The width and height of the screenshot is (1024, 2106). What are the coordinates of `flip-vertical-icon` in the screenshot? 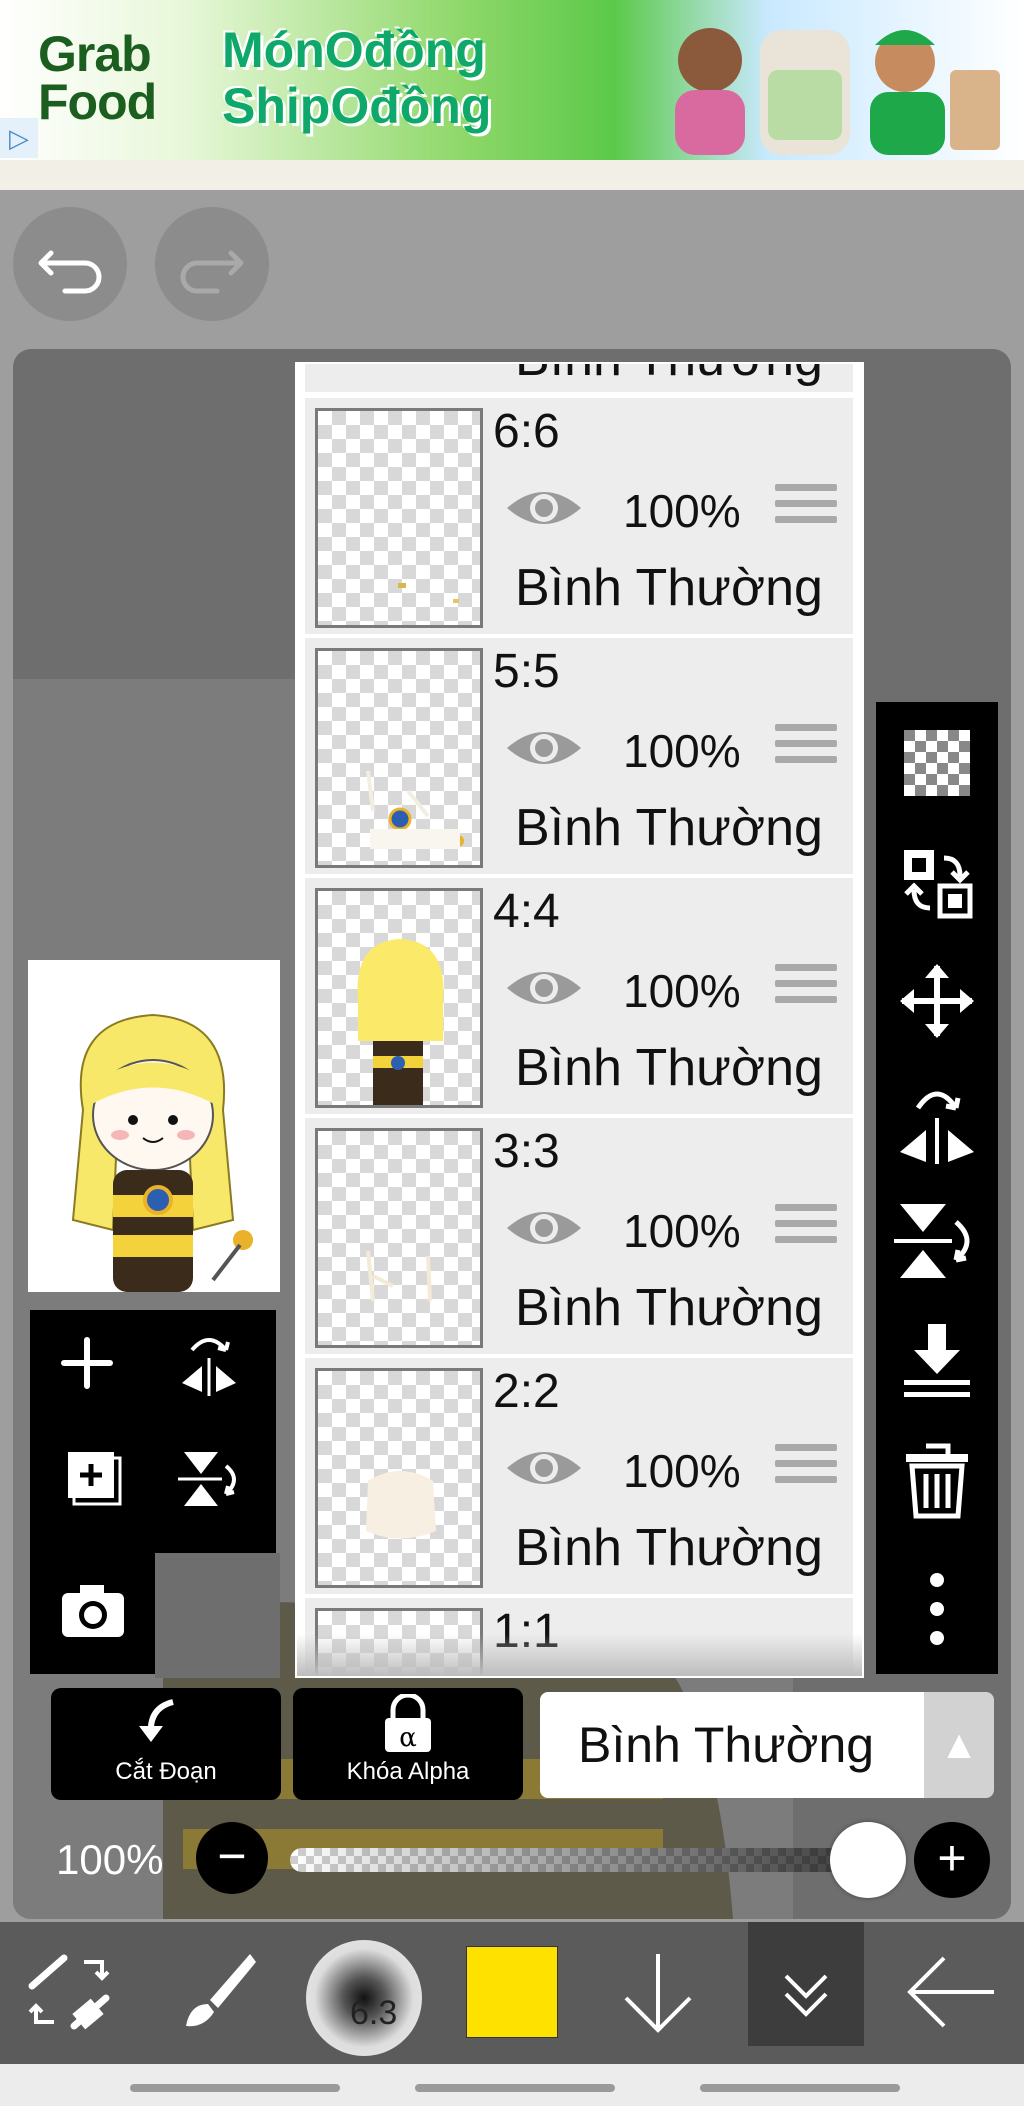 It's located at (209, 1479).